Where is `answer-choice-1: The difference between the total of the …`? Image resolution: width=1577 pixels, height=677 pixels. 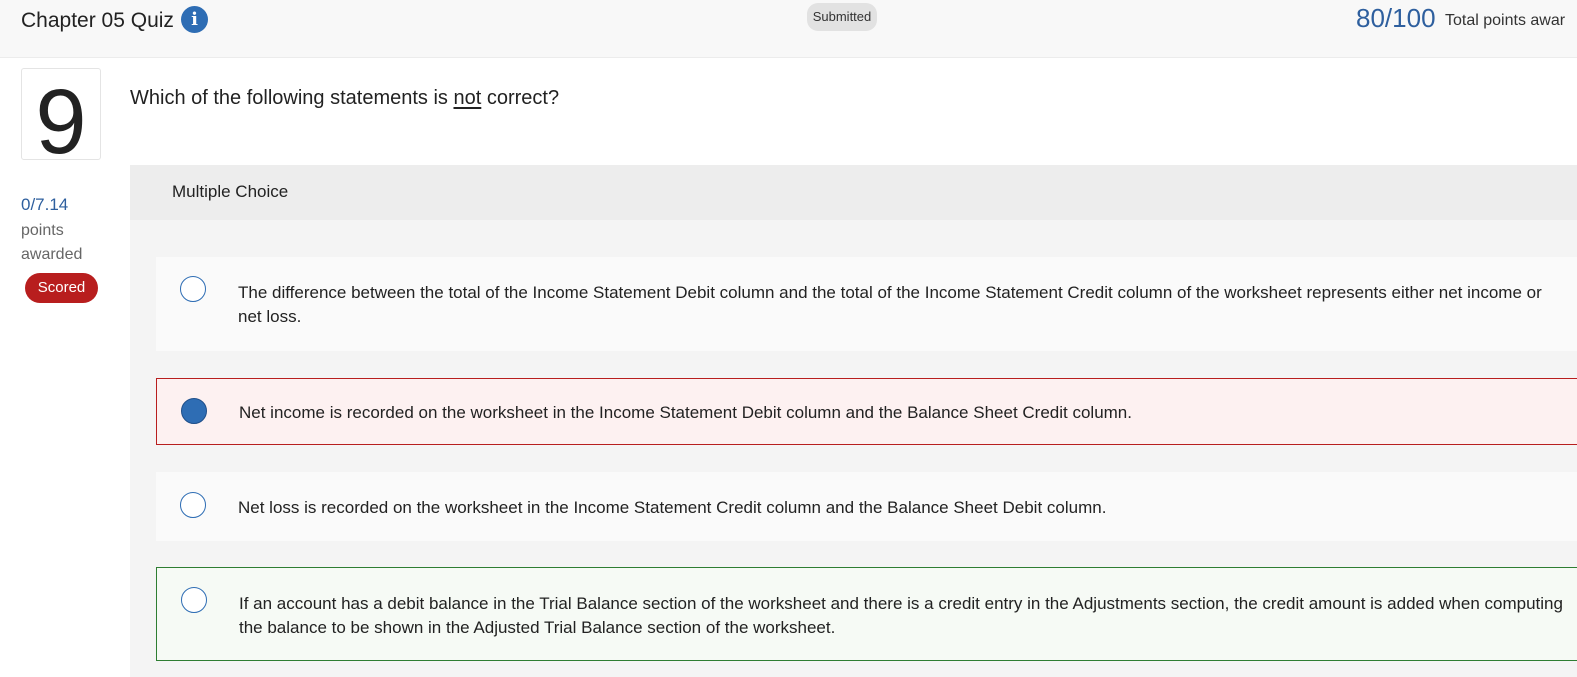 answer-choice-1: The difference between the total of the … is located at coordinates (866, 304).